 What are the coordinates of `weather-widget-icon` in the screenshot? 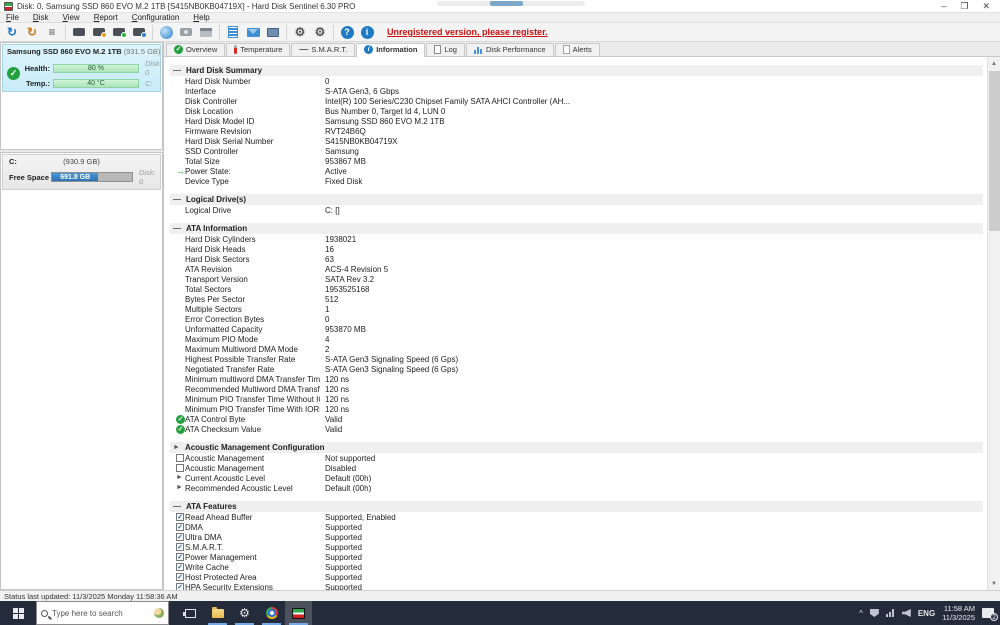 It's located at (159, 613).